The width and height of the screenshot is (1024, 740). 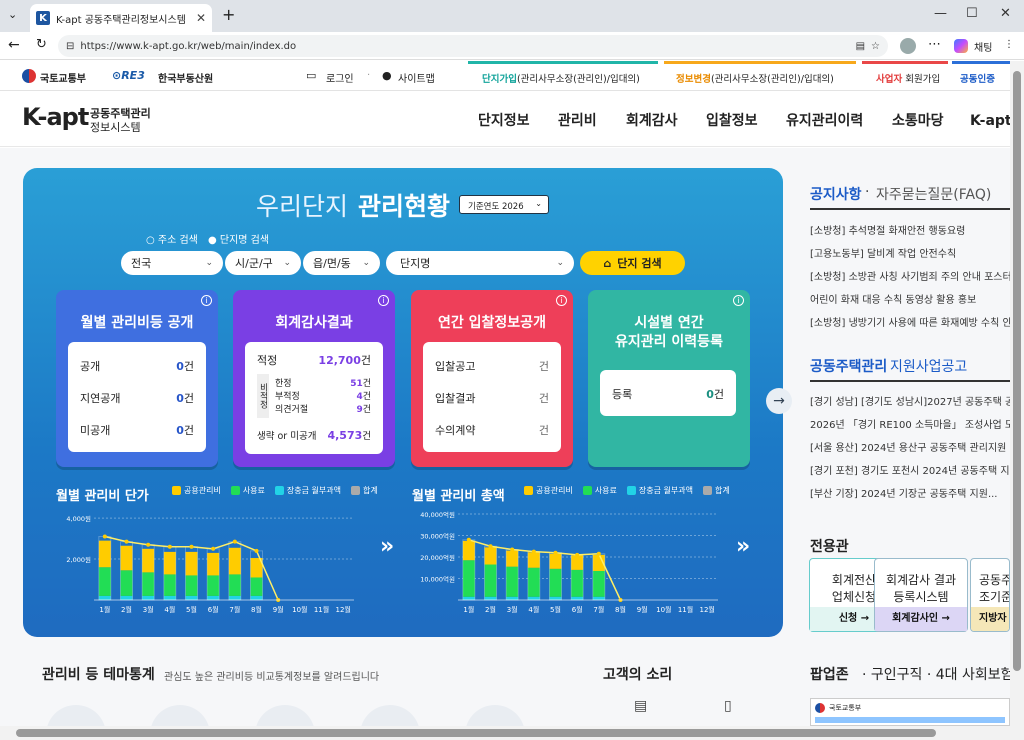 I want to click on complex-search-button: ⌂ 단지 검색, so click(x=632, y=263).